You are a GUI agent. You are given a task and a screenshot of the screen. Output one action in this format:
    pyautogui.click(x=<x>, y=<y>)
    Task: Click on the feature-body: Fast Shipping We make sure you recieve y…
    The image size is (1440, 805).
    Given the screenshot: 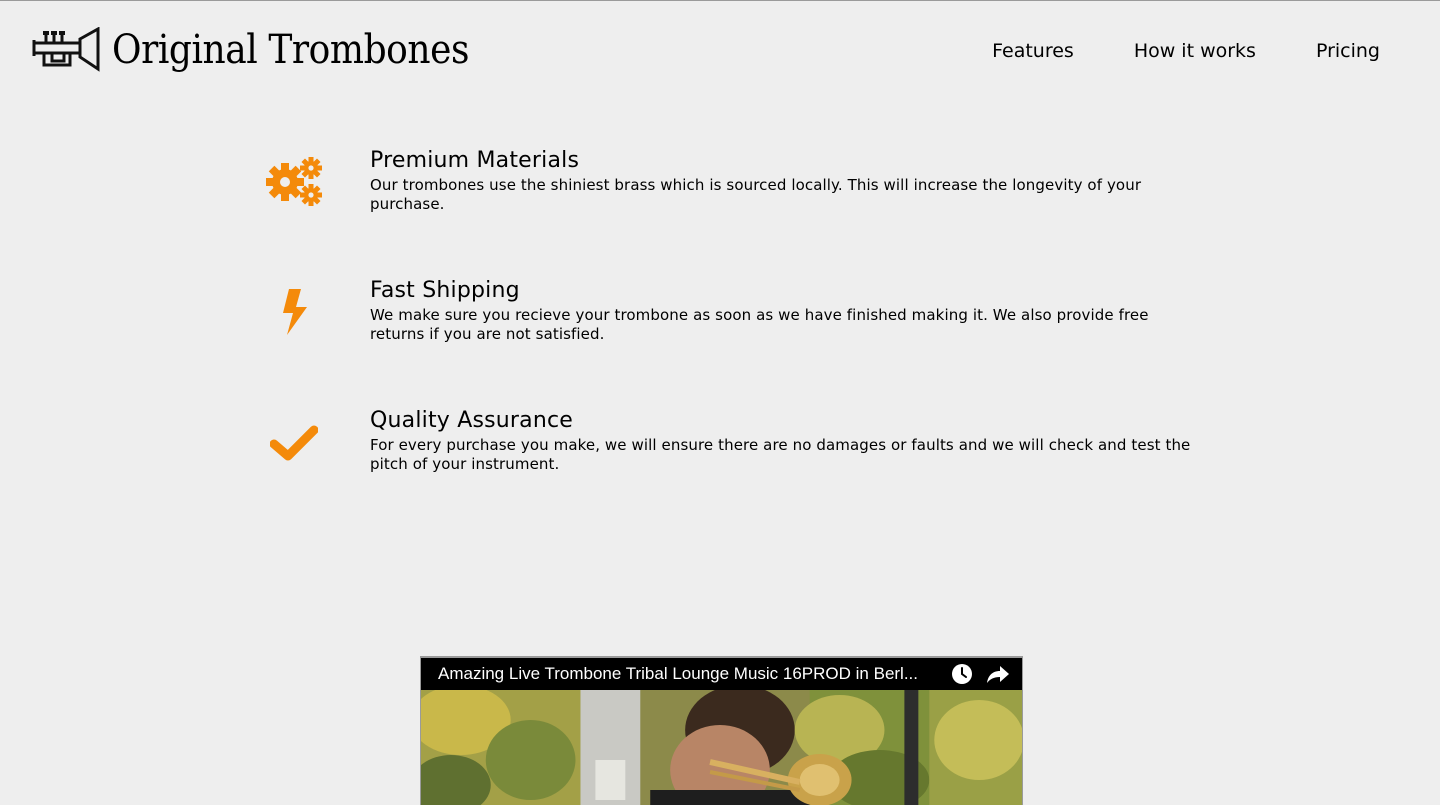 What is the action you would take?
    pyautogui.click(x=785, y=310)
    